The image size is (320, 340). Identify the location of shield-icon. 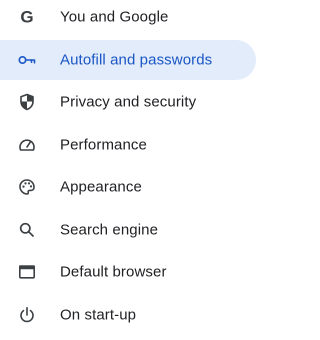
(27, 102).